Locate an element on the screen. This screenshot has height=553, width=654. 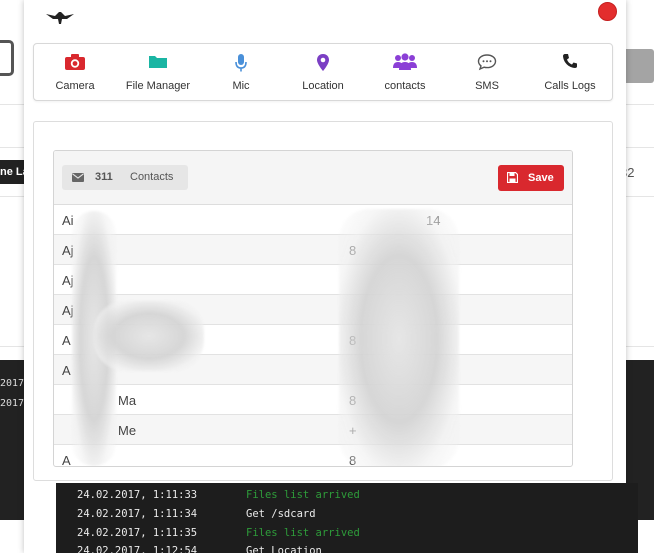
console-timestamp: 24.02.2017, 1:12:54 is located at coordinates (137, 549).